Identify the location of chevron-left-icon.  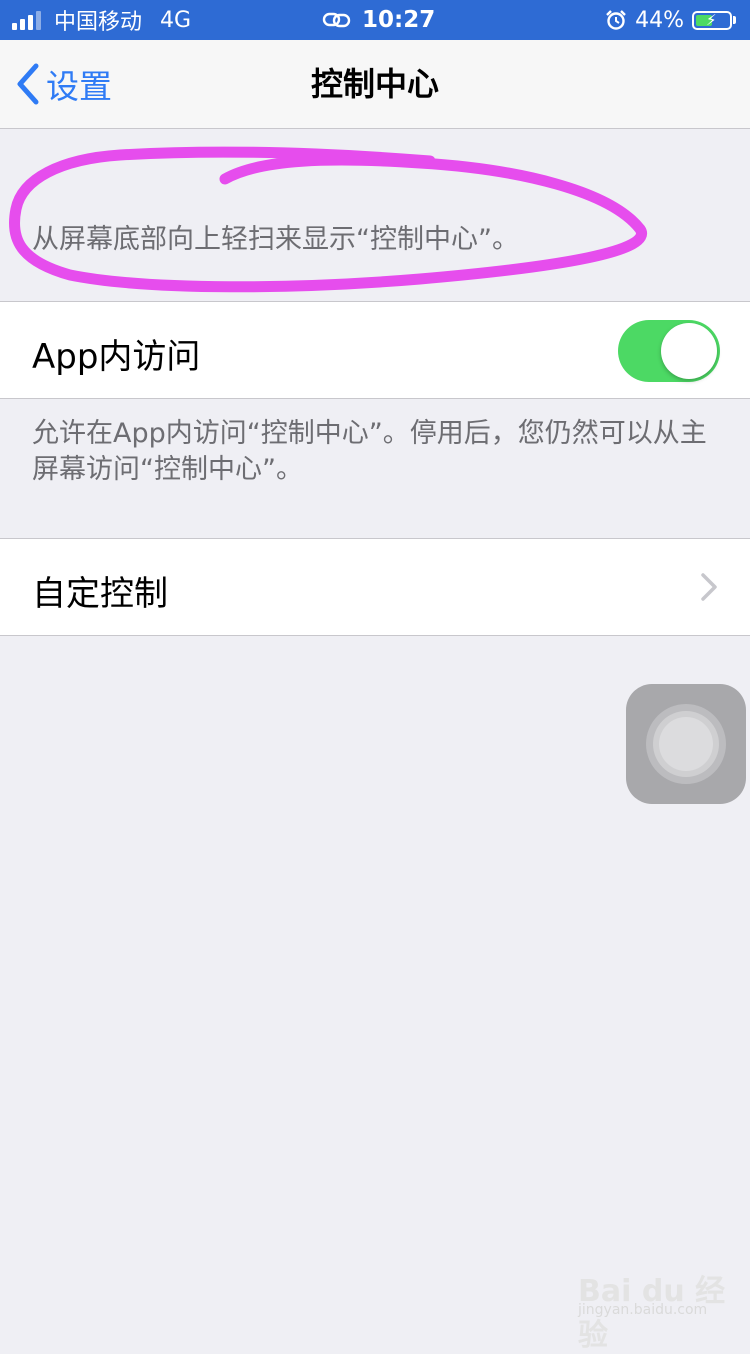
(28, 84).